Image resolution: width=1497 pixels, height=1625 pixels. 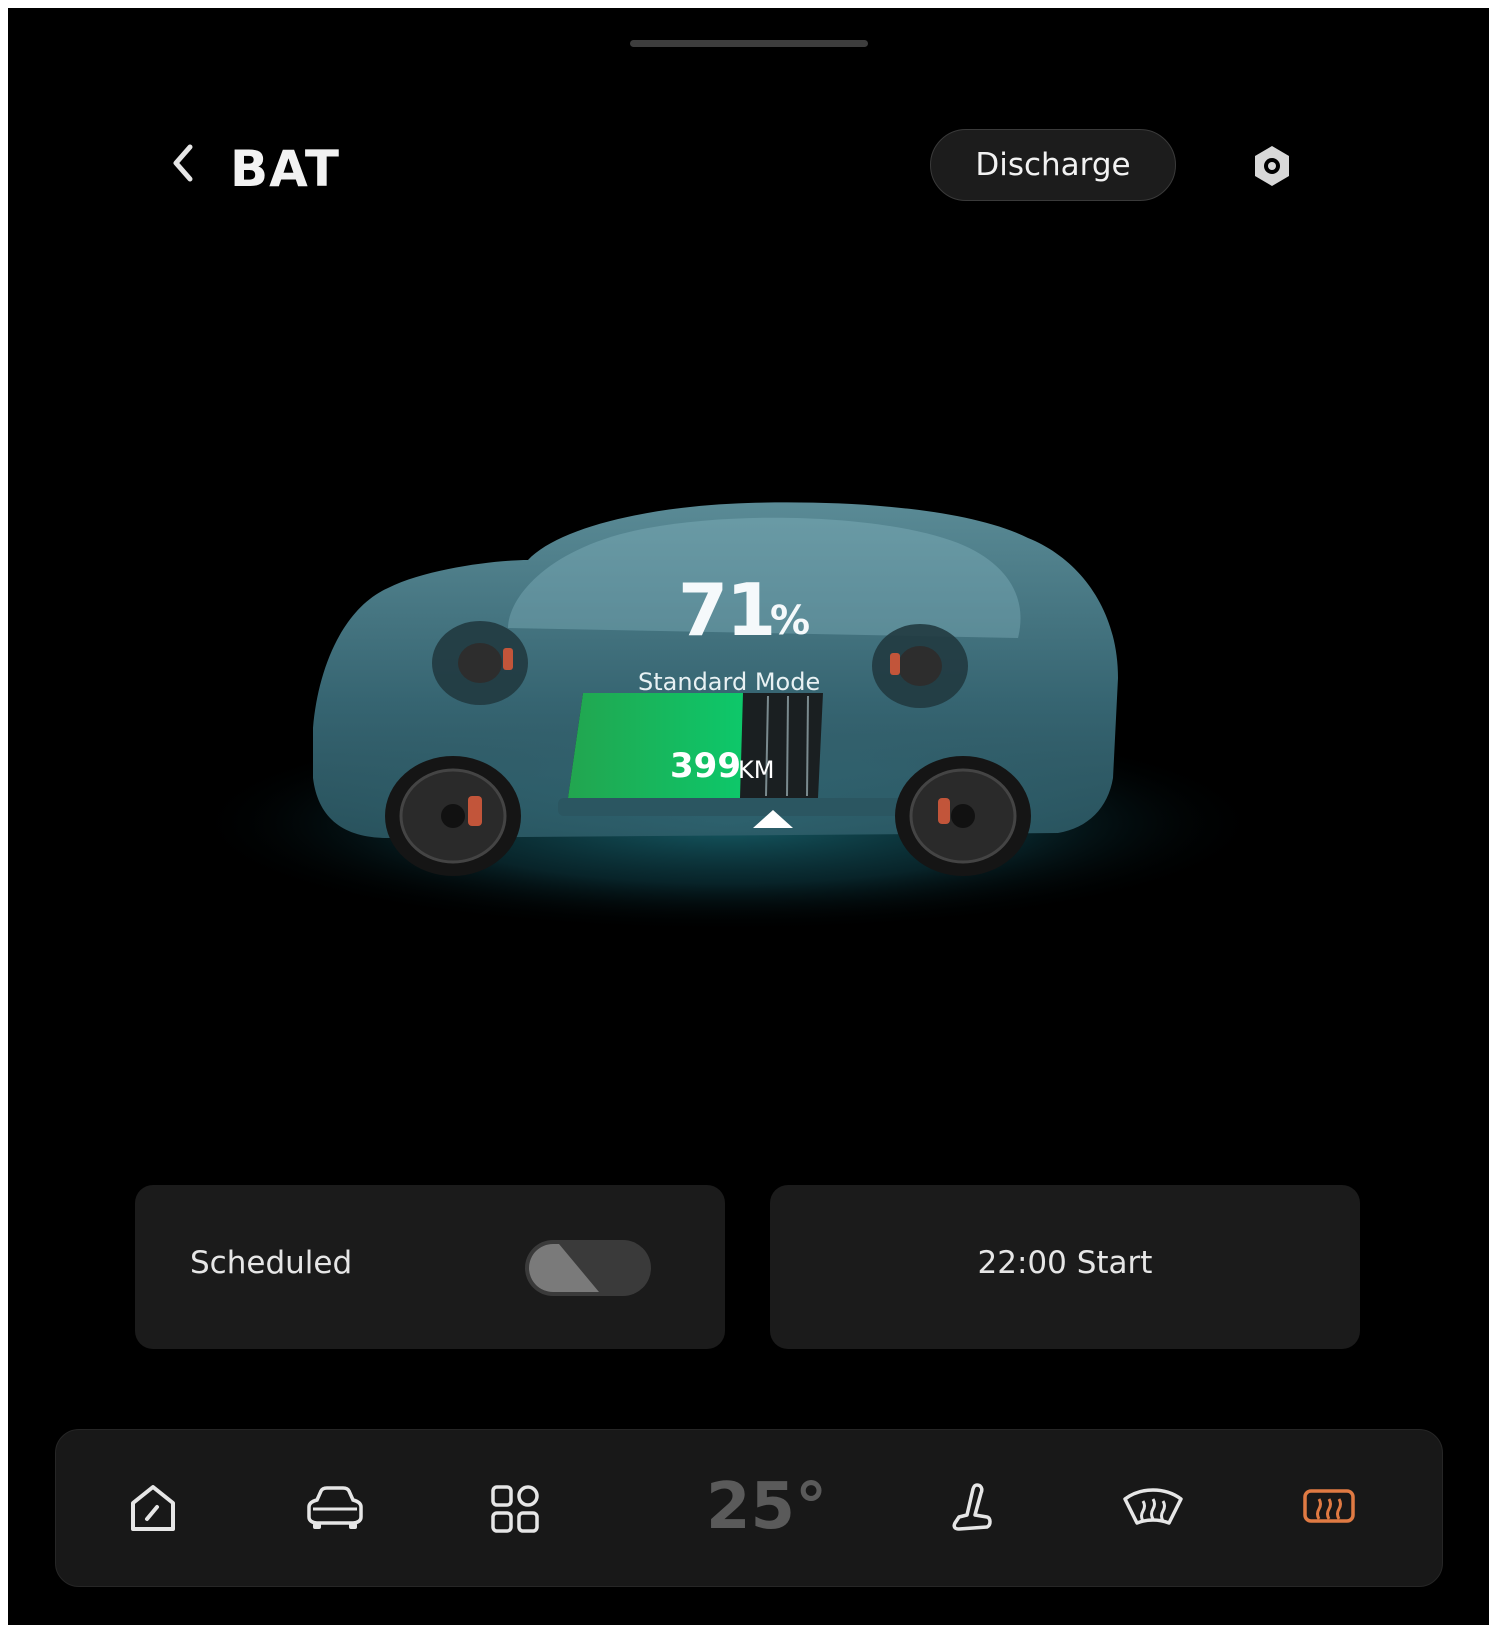 I want to click on scheduled-label: Scheduled, so click(x=271, y=1263).